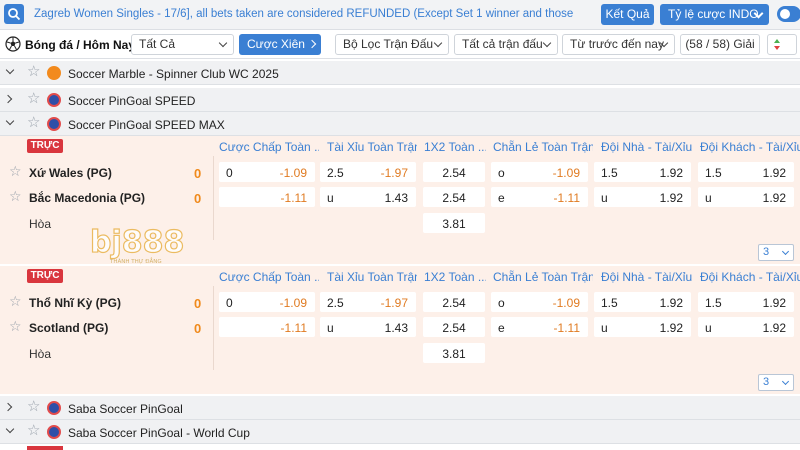 Image resolution: width=800 pixels, height=450 pixels. Describe the element at coordinates (107, 302) in the screenshot. I see `home-team-row: ☆ Thổ Nhĩ Kỳ (PG) 0` at that location.